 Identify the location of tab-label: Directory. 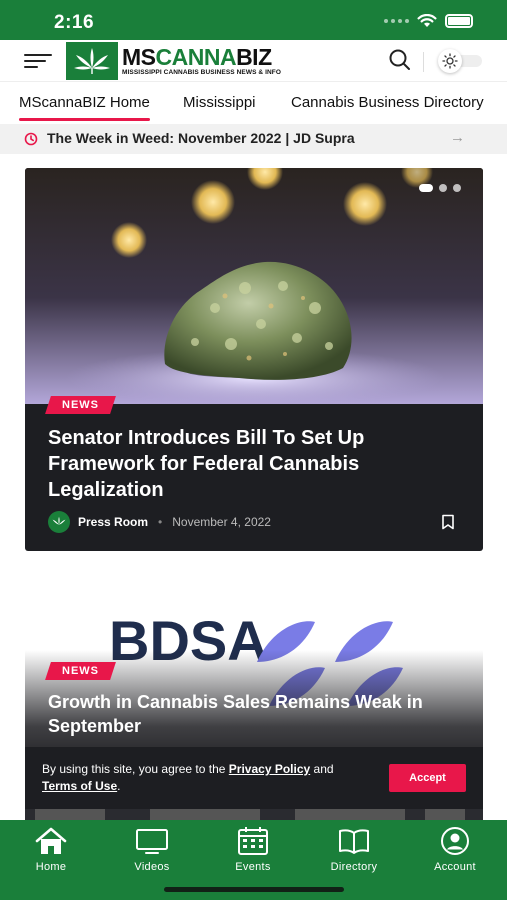
(354, 867).